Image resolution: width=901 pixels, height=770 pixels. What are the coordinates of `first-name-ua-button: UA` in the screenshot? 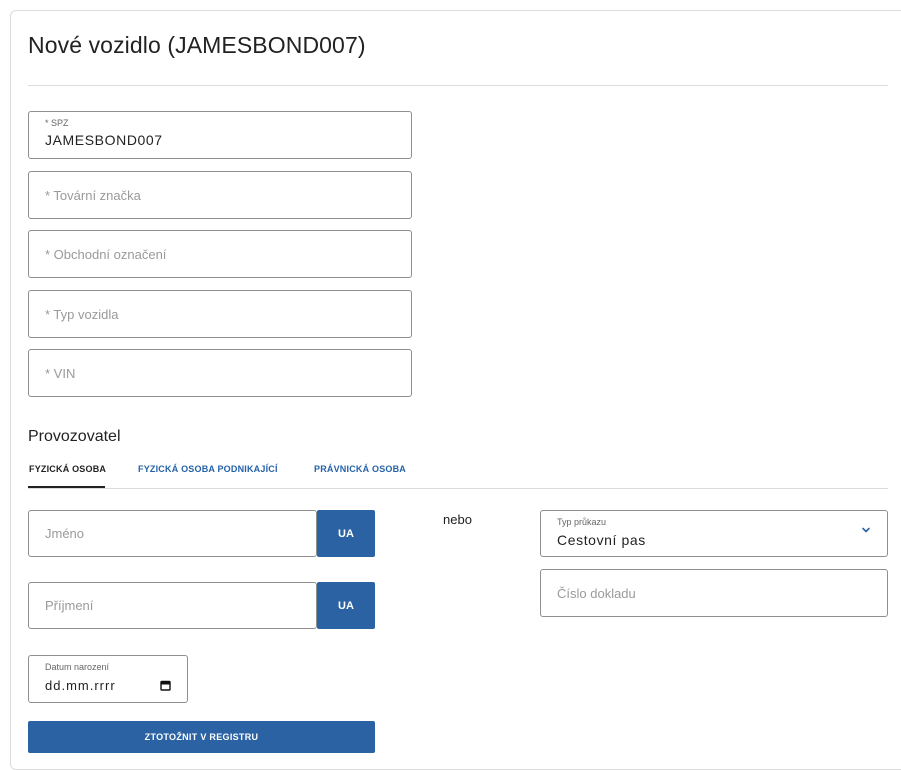 It's located at (346, 533).